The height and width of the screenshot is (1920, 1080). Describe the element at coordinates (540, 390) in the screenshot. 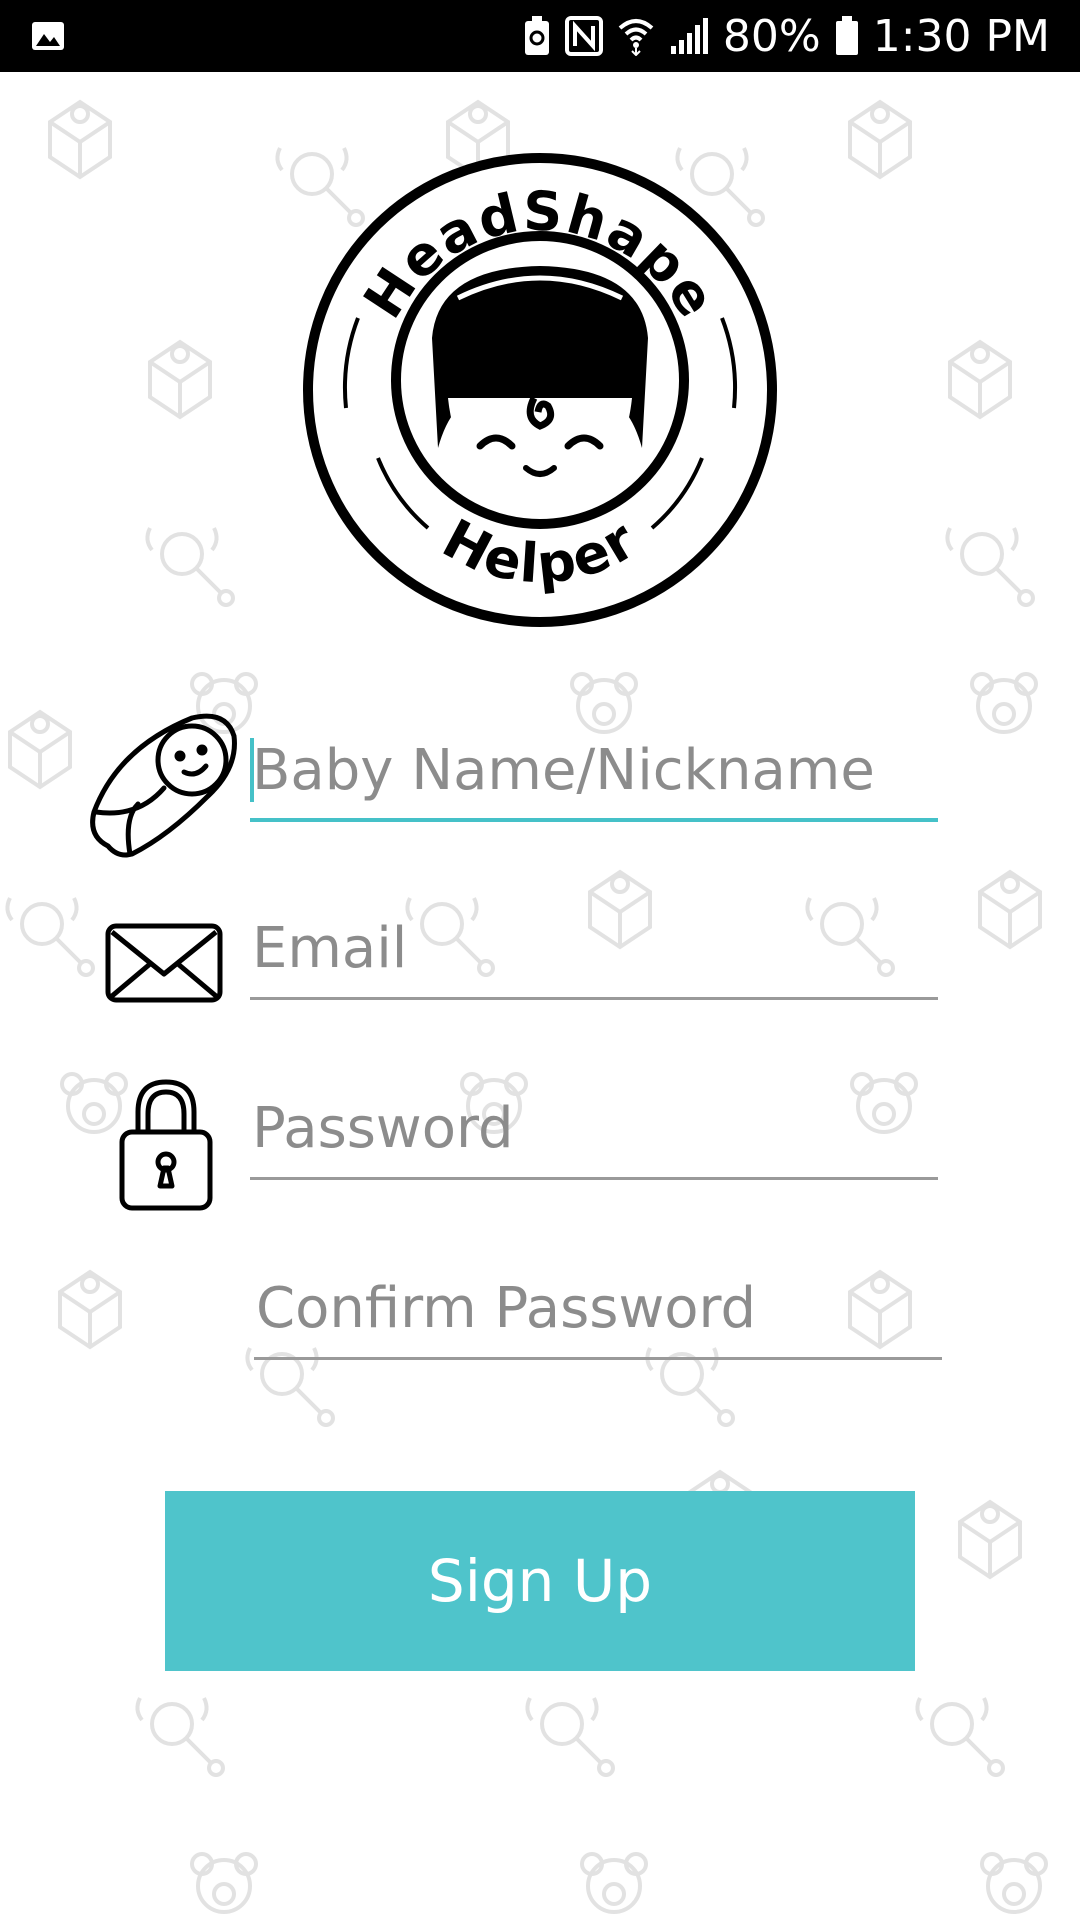

I see `headshape-helper-logo: HeadShape Helper` at that location.